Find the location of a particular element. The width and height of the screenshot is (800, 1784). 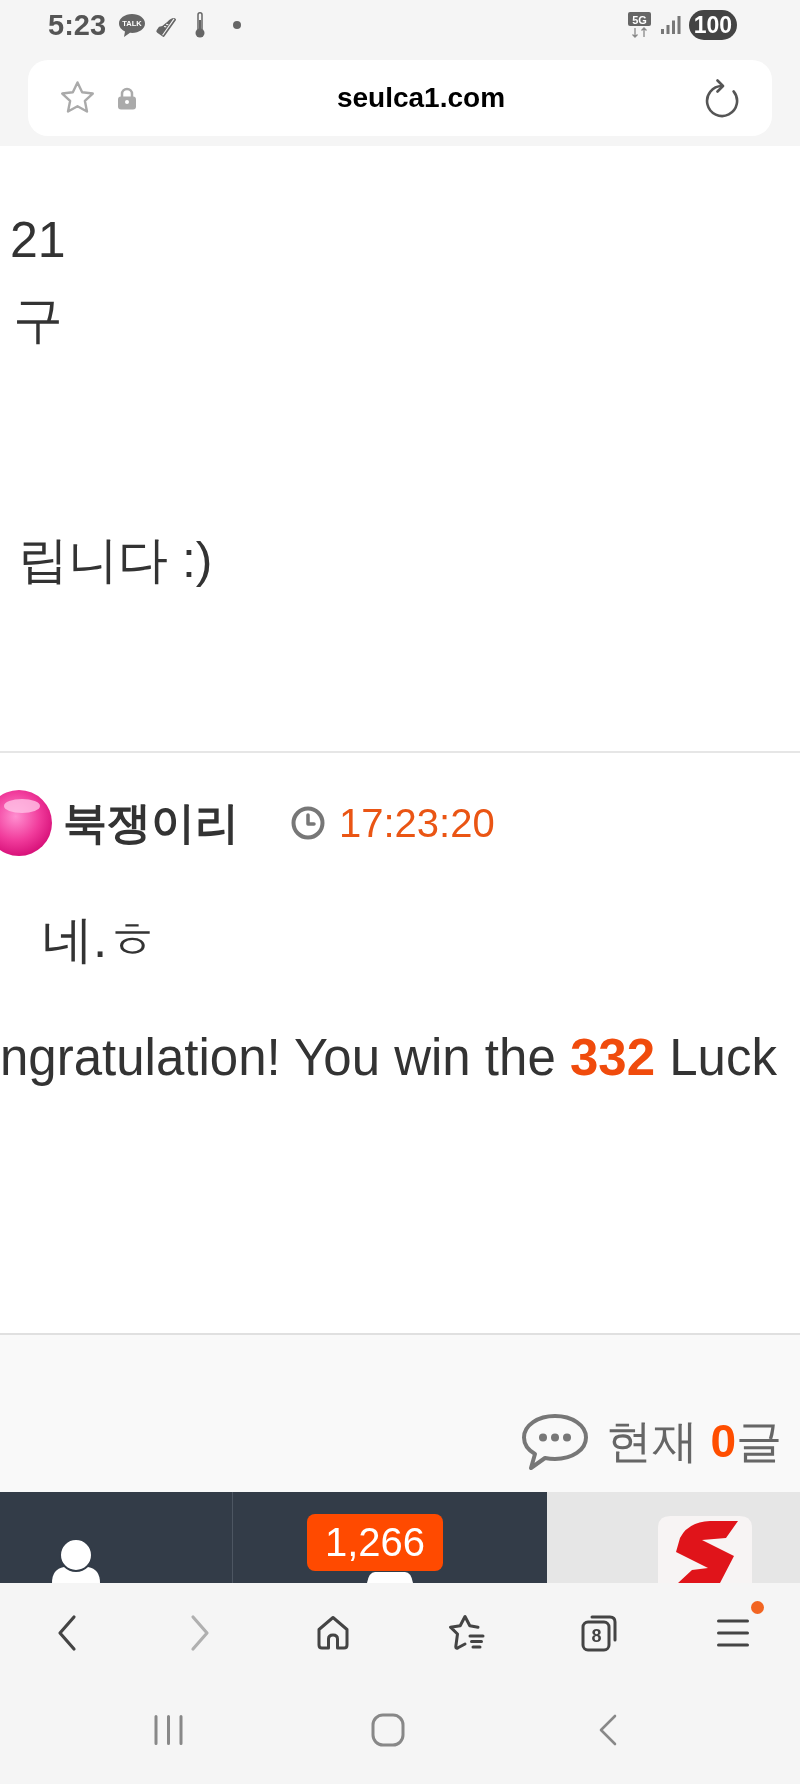

tabs-icon is located at coordinates (600, 1632).